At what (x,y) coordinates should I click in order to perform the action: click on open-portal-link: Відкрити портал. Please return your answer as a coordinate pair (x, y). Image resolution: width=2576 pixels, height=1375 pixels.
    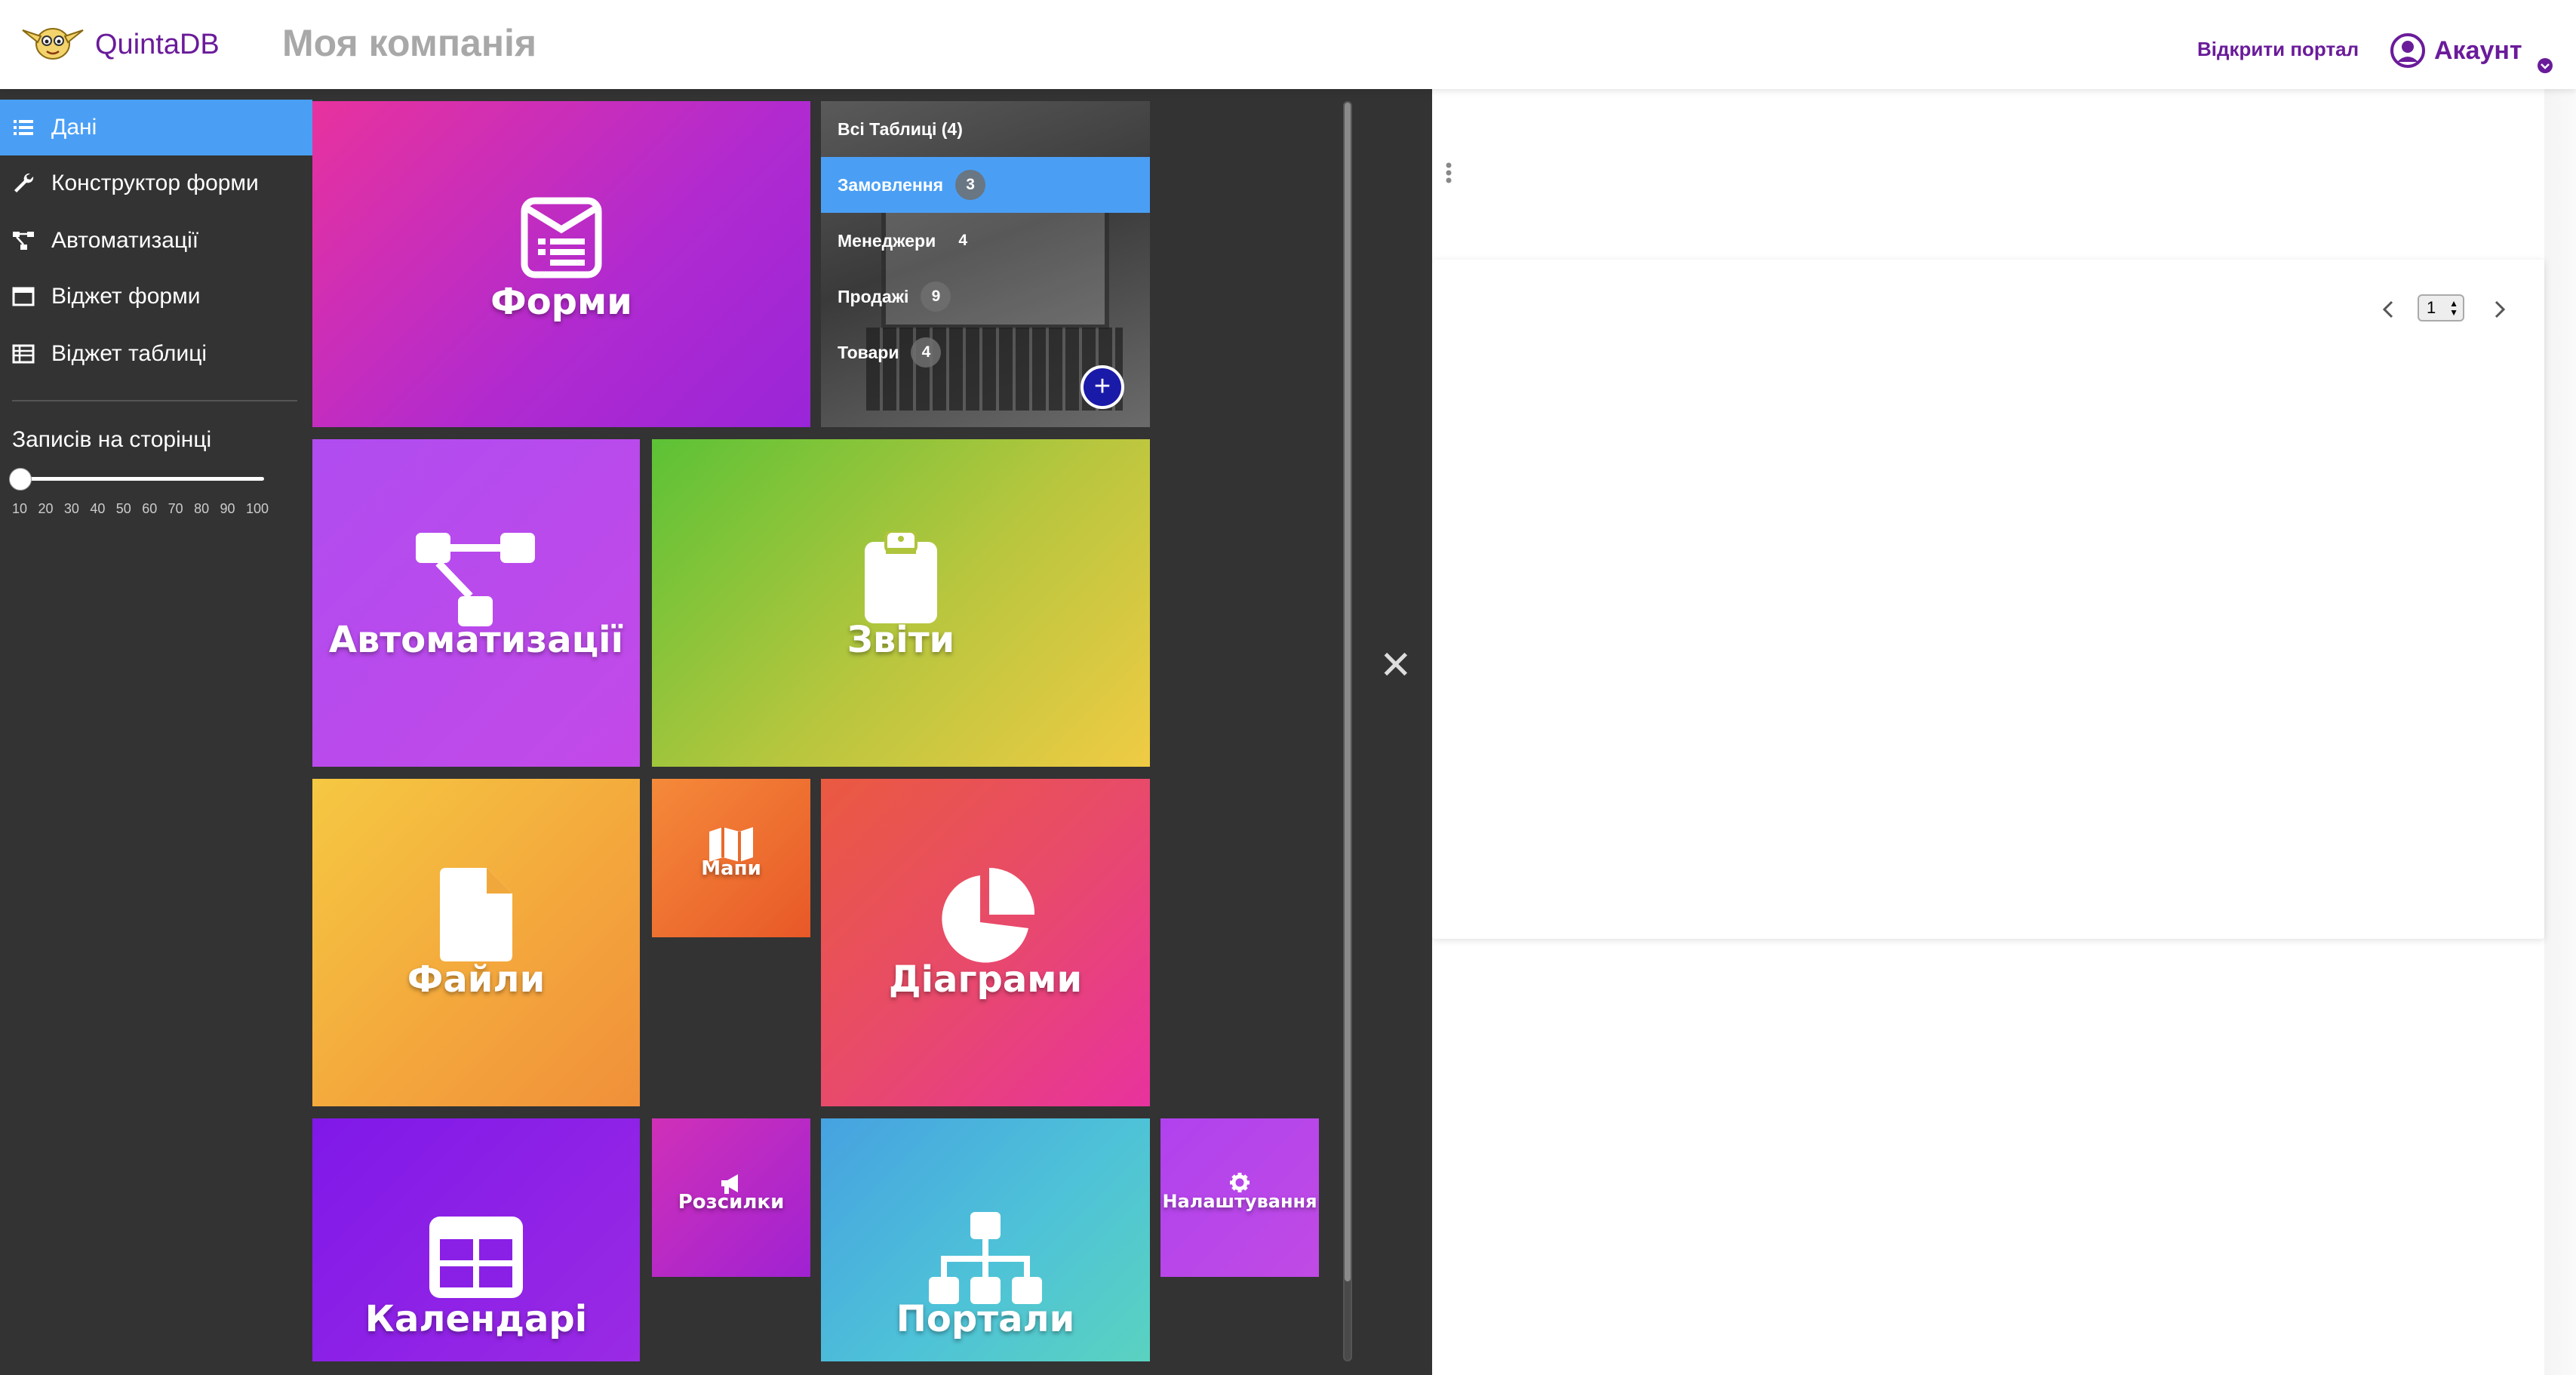
    Looking at the image, I should click on (2278, 49).